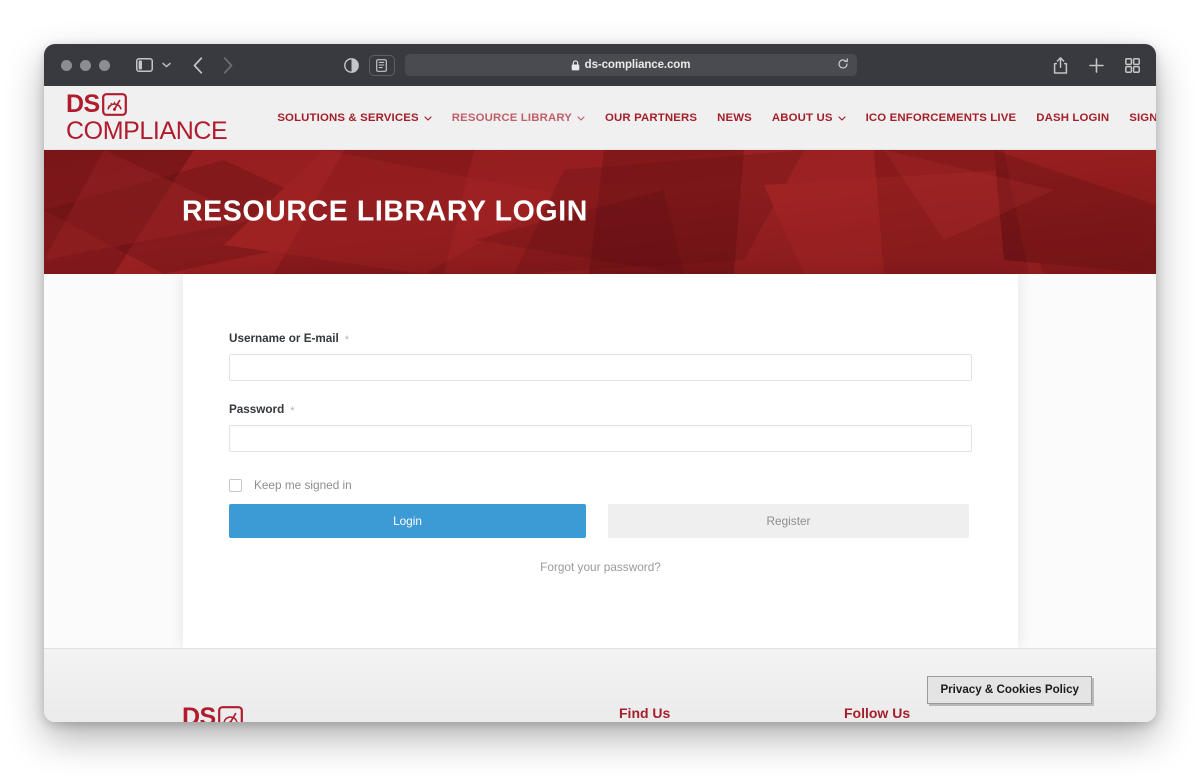  Describe the element at coordinates (600, 485) in the screenshot. I see `keep-signed-in-row: Keep me signed in` at that location.